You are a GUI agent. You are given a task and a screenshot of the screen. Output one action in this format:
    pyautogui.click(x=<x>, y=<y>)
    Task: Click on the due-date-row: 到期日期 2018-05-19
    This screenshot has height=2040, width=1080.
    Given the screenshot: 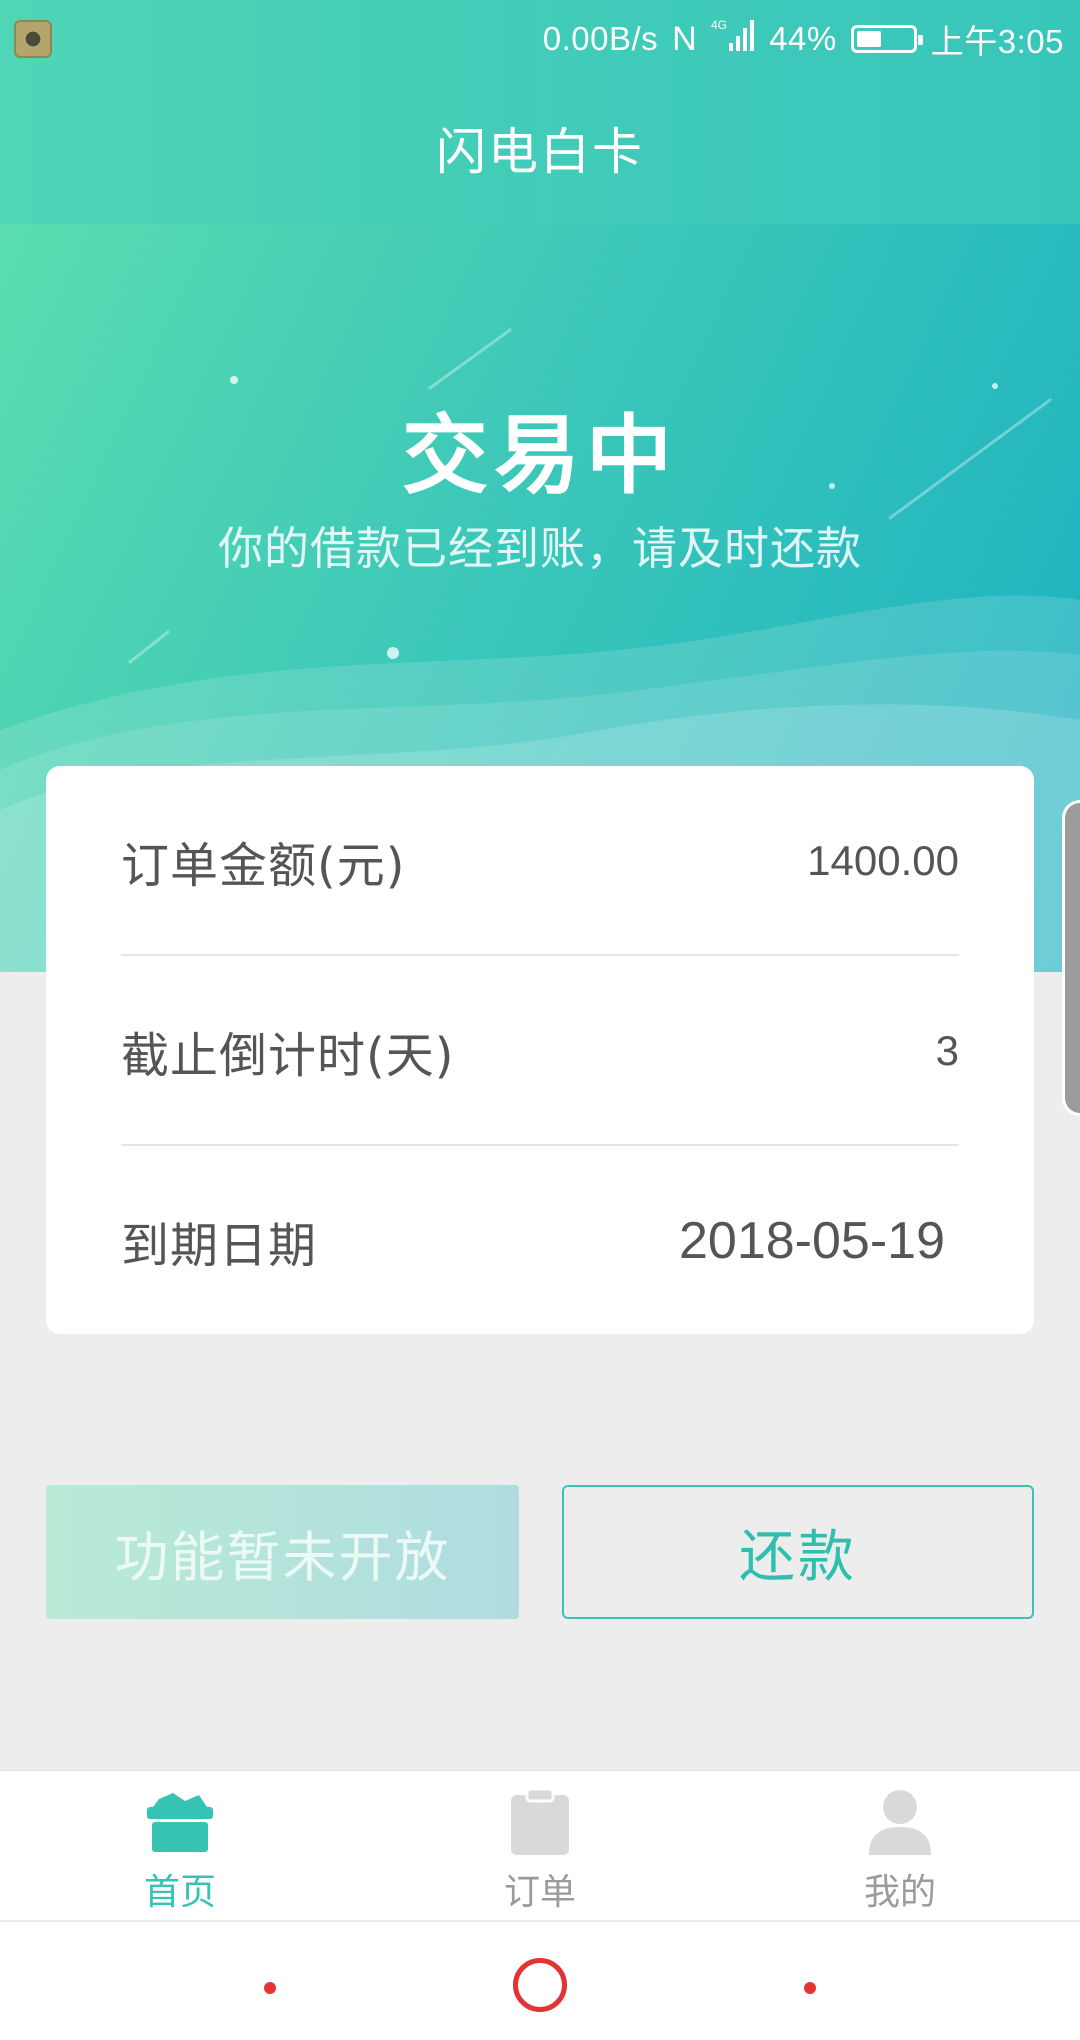 What is the action you would take?
    pyautogui.click(x=540, y=1241)
    